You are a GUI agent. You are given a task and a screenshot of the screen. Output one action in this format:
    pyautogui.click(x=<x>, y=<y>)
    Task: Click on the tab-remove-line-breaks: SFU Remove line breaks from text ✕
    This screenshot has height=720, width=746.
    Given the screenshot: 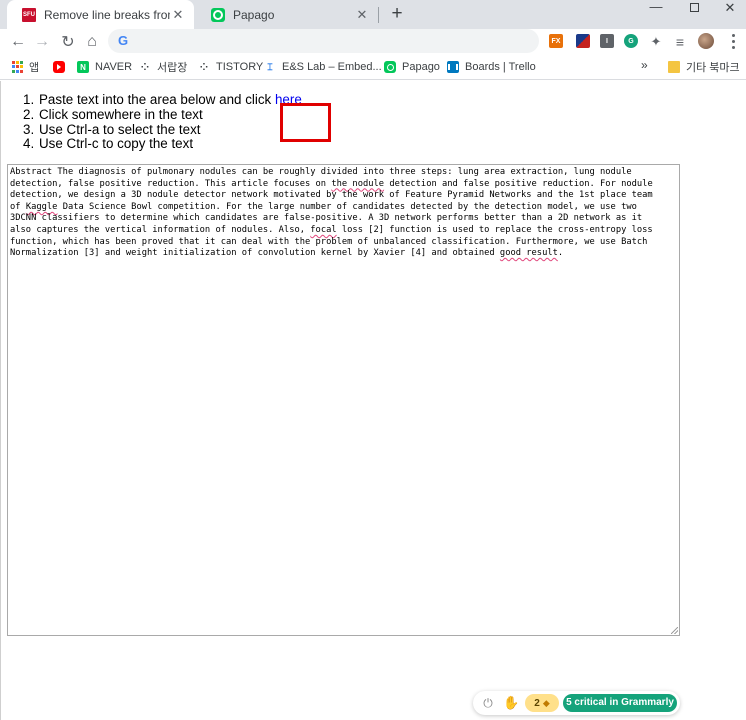 What is the action you would take?
    pyautogui.click(x=100, y=14)
    